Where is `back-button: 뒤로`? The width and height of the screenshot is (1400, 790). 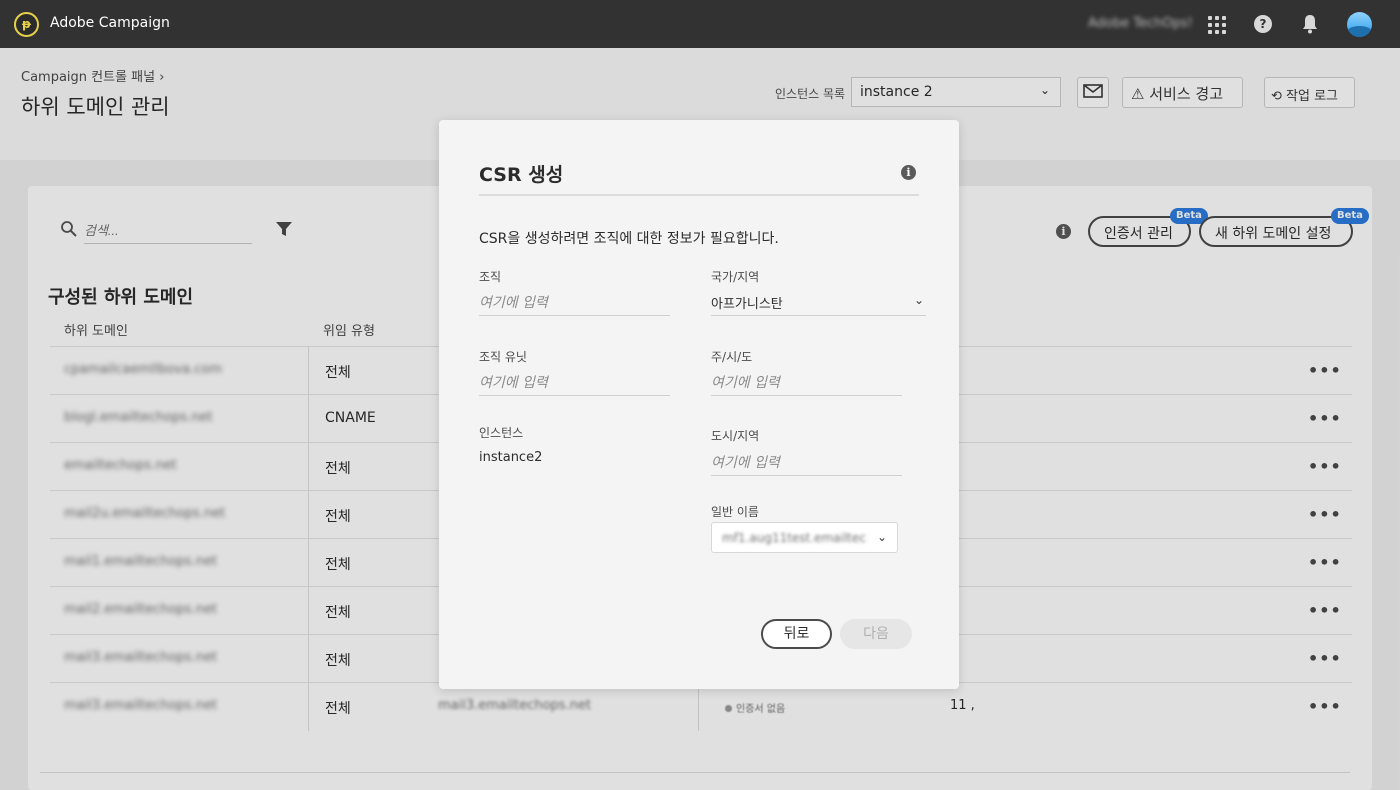 back-button: 뒤로 is located at coordinates (796, 634).